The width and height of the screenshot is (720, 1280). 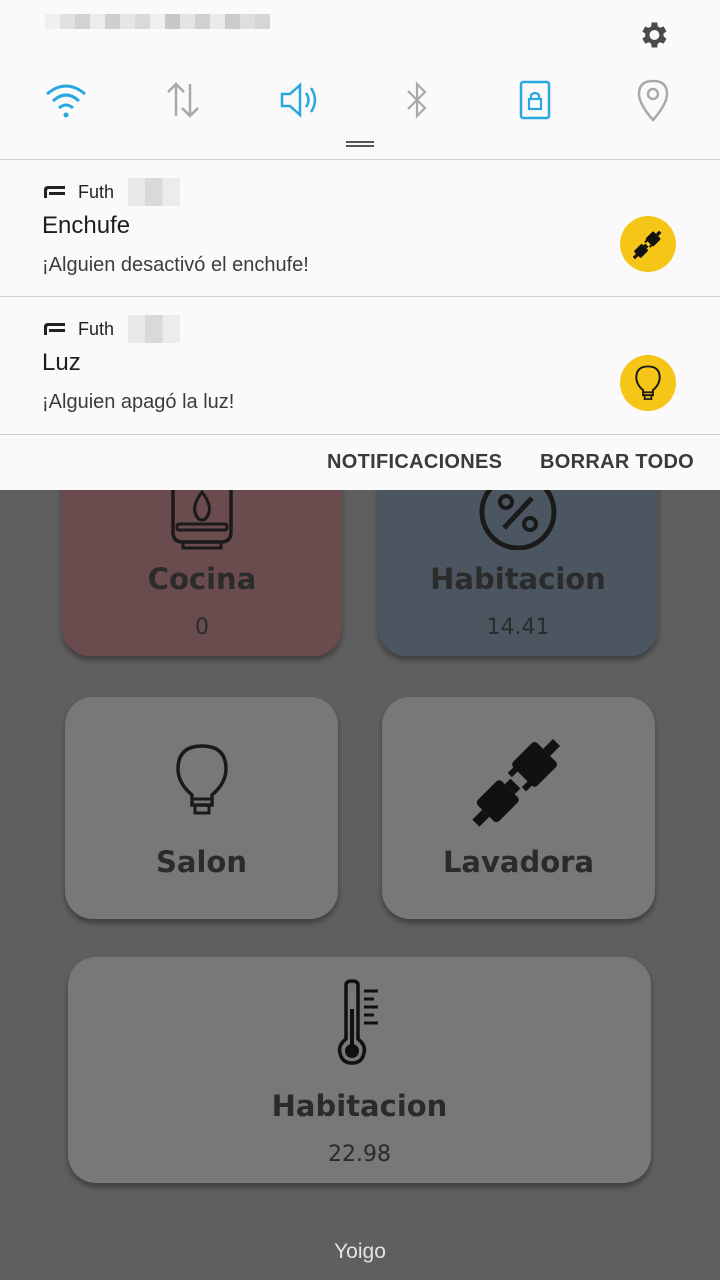 I want to click on wifi-toggle, so click(x=66, y=100).